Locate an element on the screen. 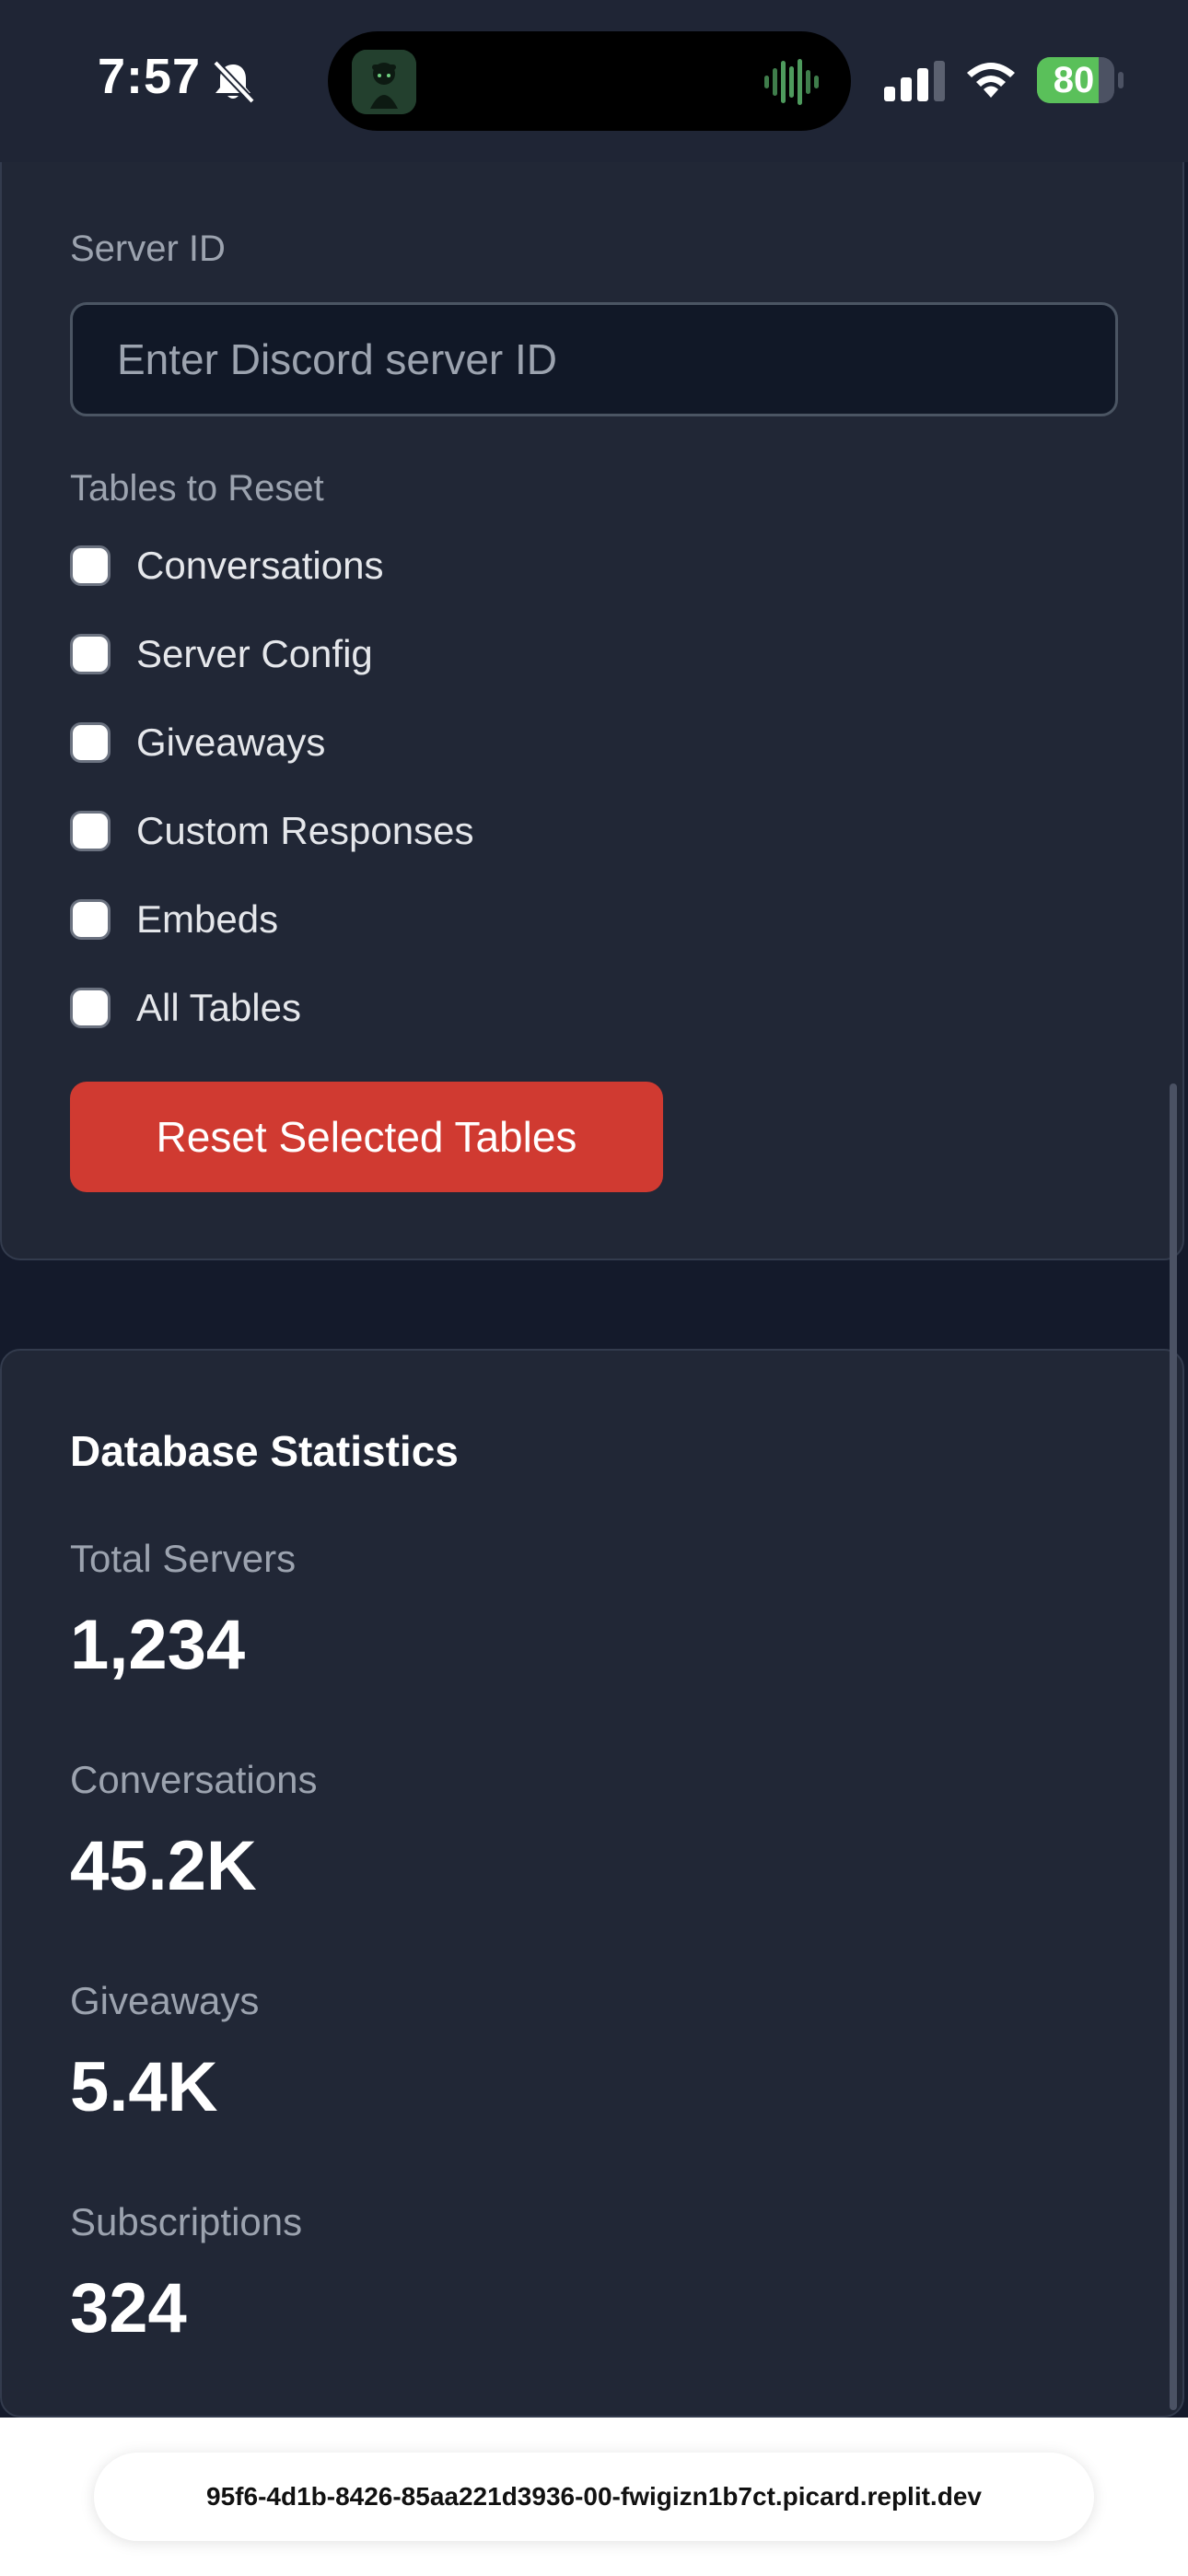 Image resolution: width=1188 pixels, height=2576 pixels. stat-value-giveaways: 5.4K is located at coordinates (144, 2087).